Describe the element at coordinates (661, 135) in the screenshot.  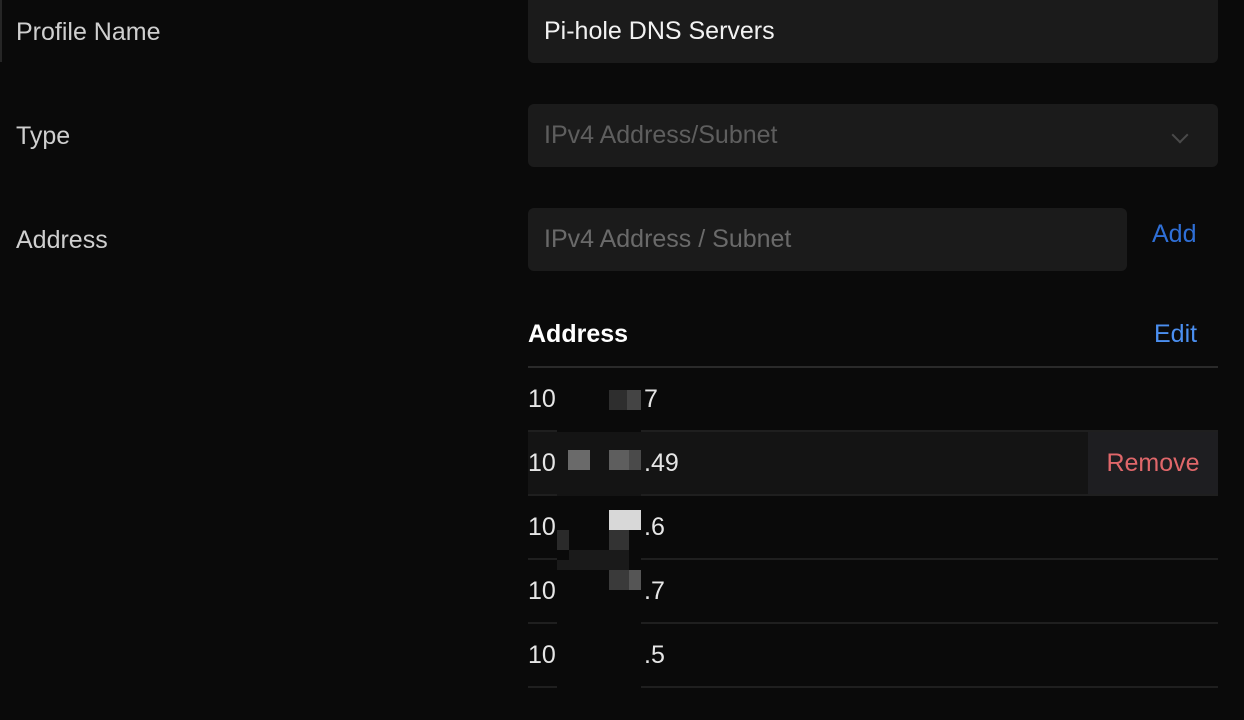
I see `type-select-value: IPv4 Address/Subnet` at that location.